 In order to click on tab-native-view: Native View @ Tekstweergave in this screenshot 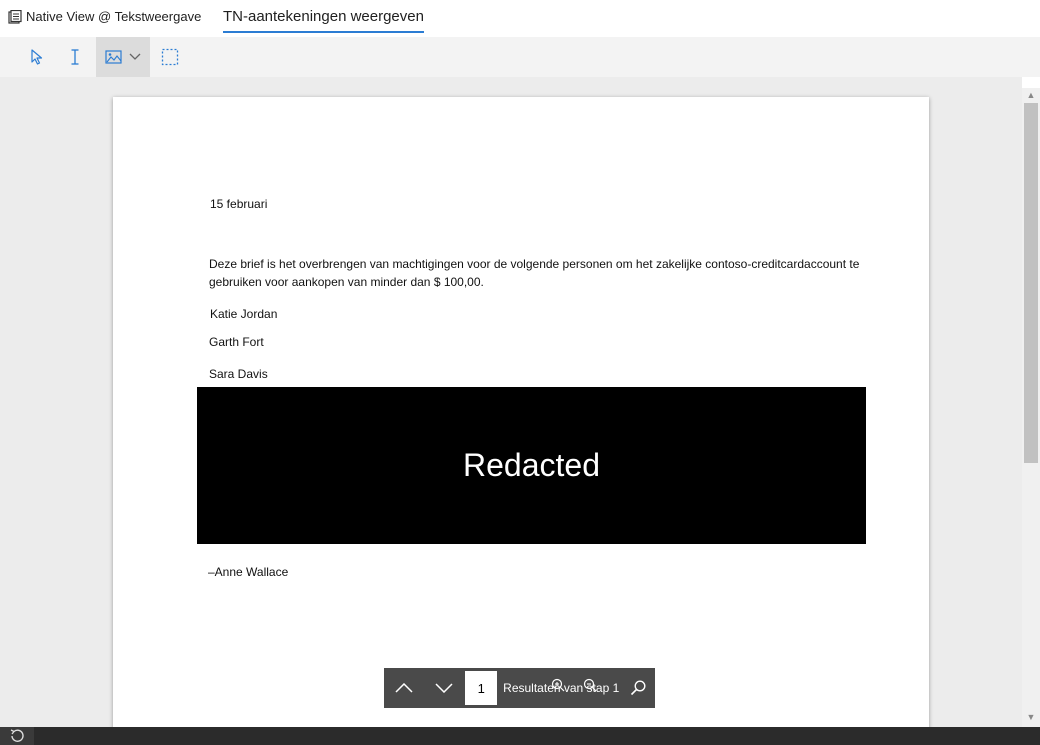, I will do `click(104, 16)`.